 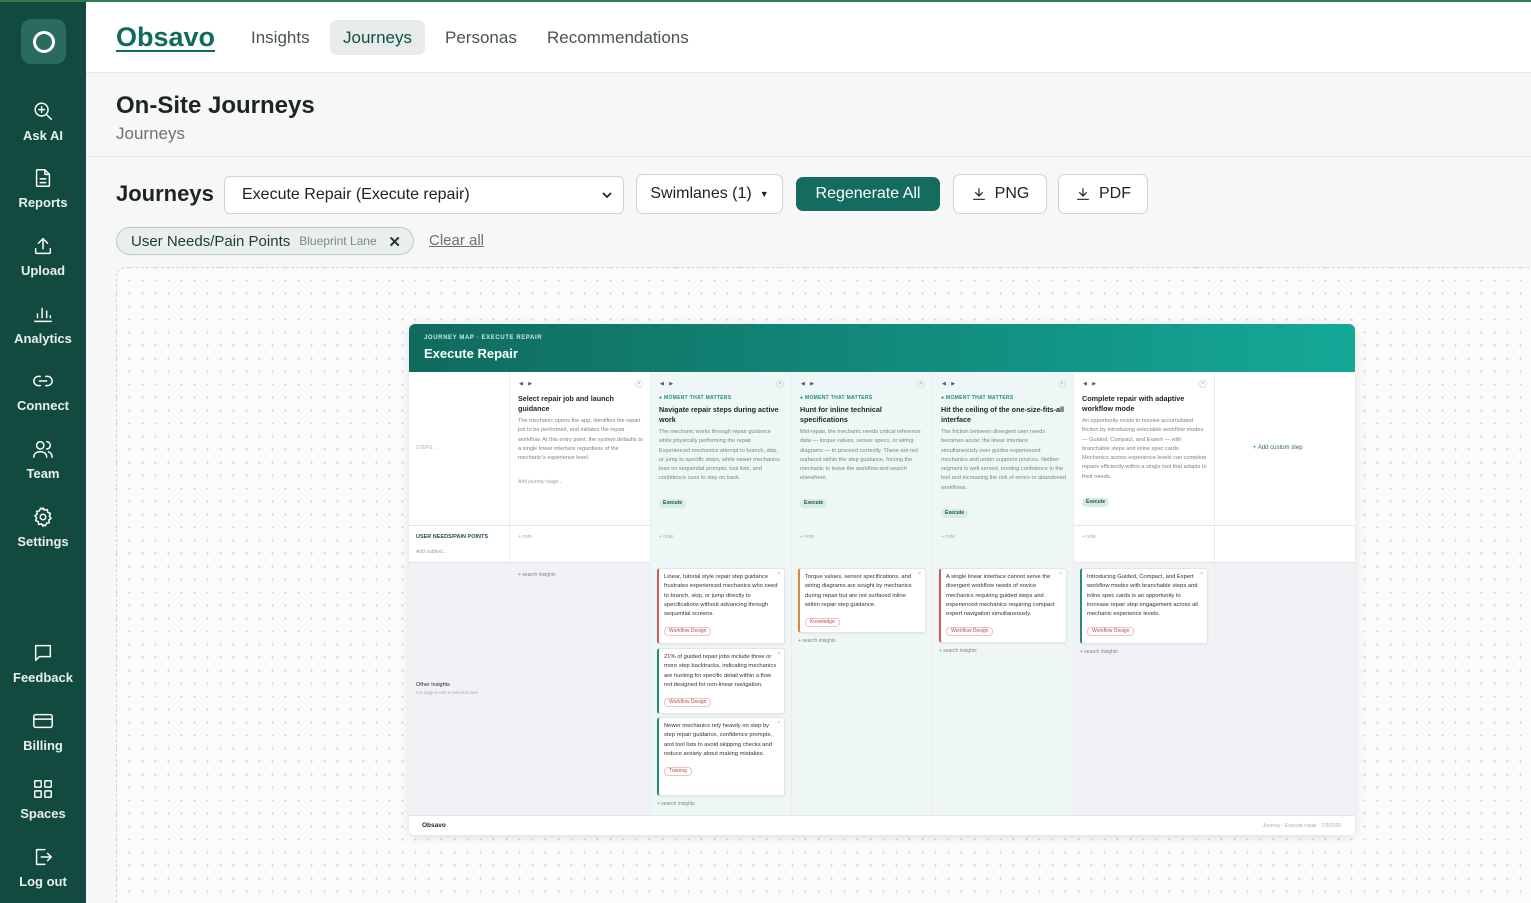 I want to click on message-icon, so click(x=43, y=653).